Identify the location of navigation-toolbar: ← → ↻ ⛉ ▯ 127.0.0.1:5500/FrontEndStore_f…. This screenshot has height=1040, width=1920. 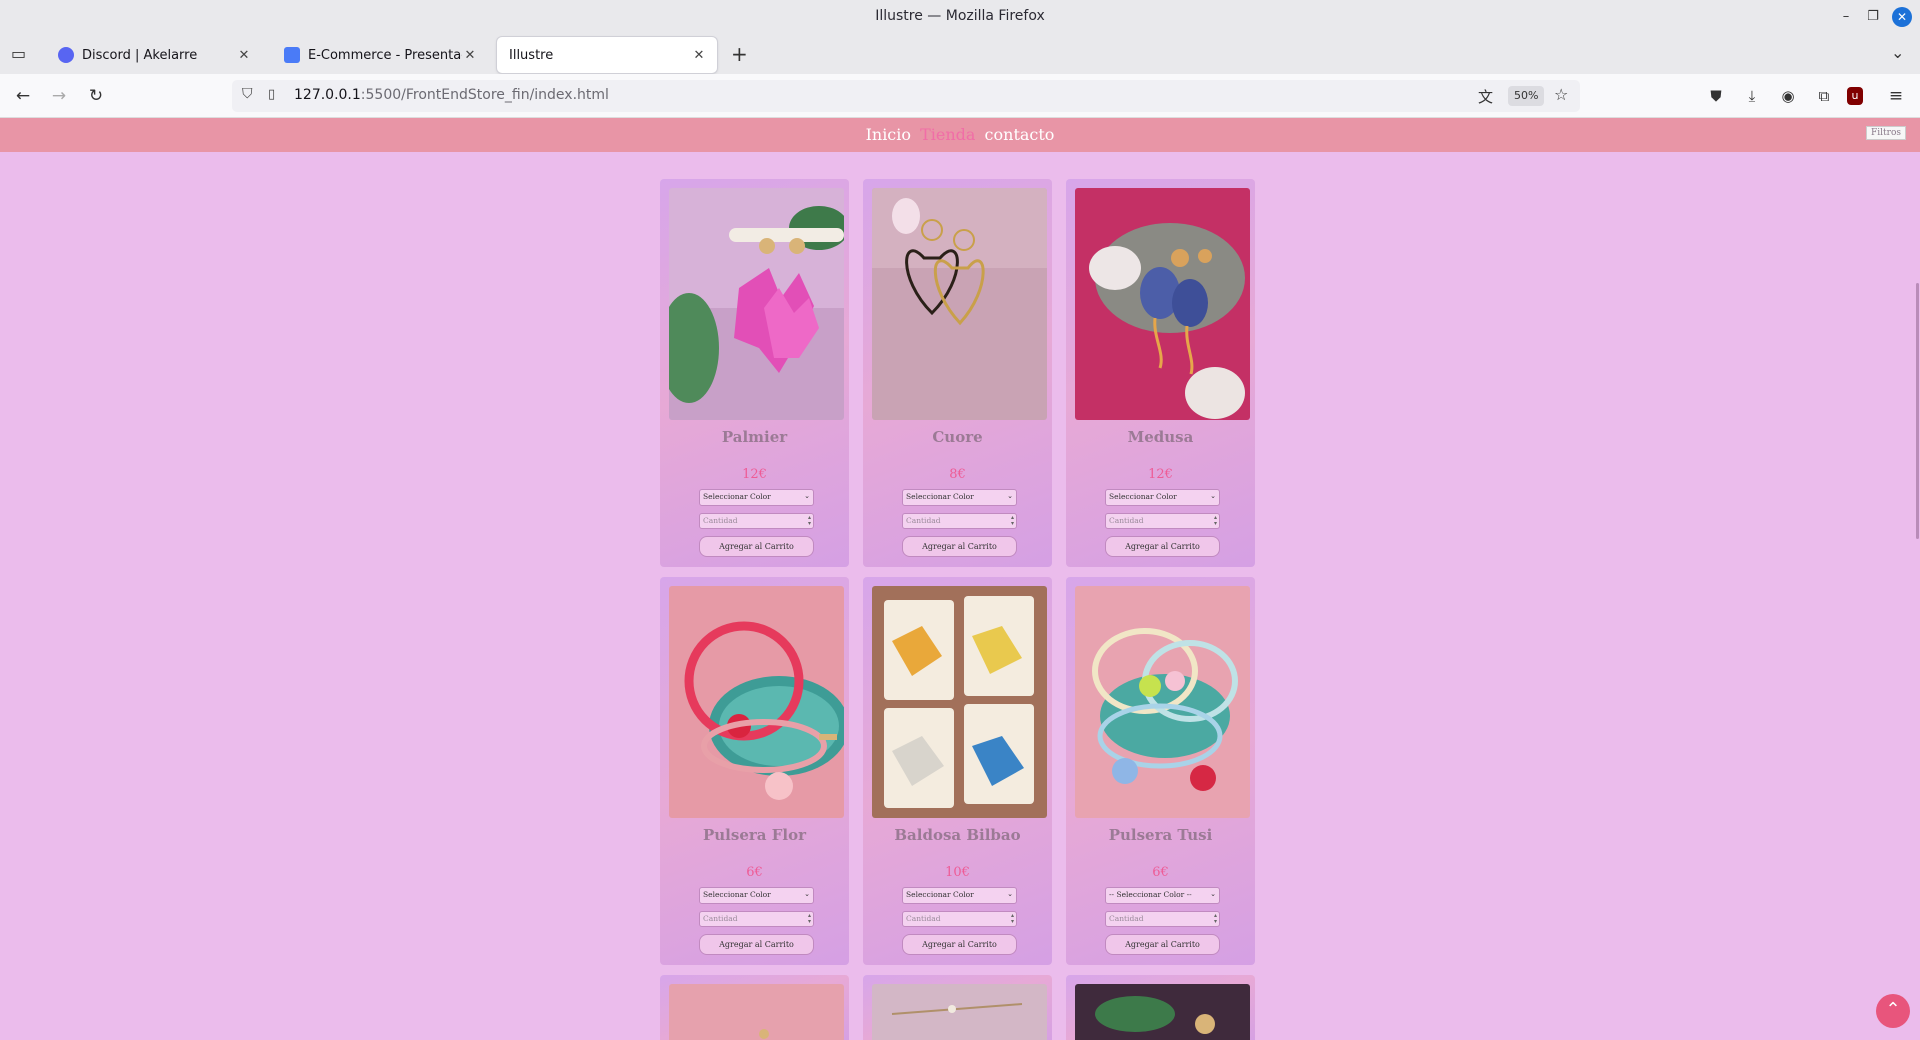
(960, 96).